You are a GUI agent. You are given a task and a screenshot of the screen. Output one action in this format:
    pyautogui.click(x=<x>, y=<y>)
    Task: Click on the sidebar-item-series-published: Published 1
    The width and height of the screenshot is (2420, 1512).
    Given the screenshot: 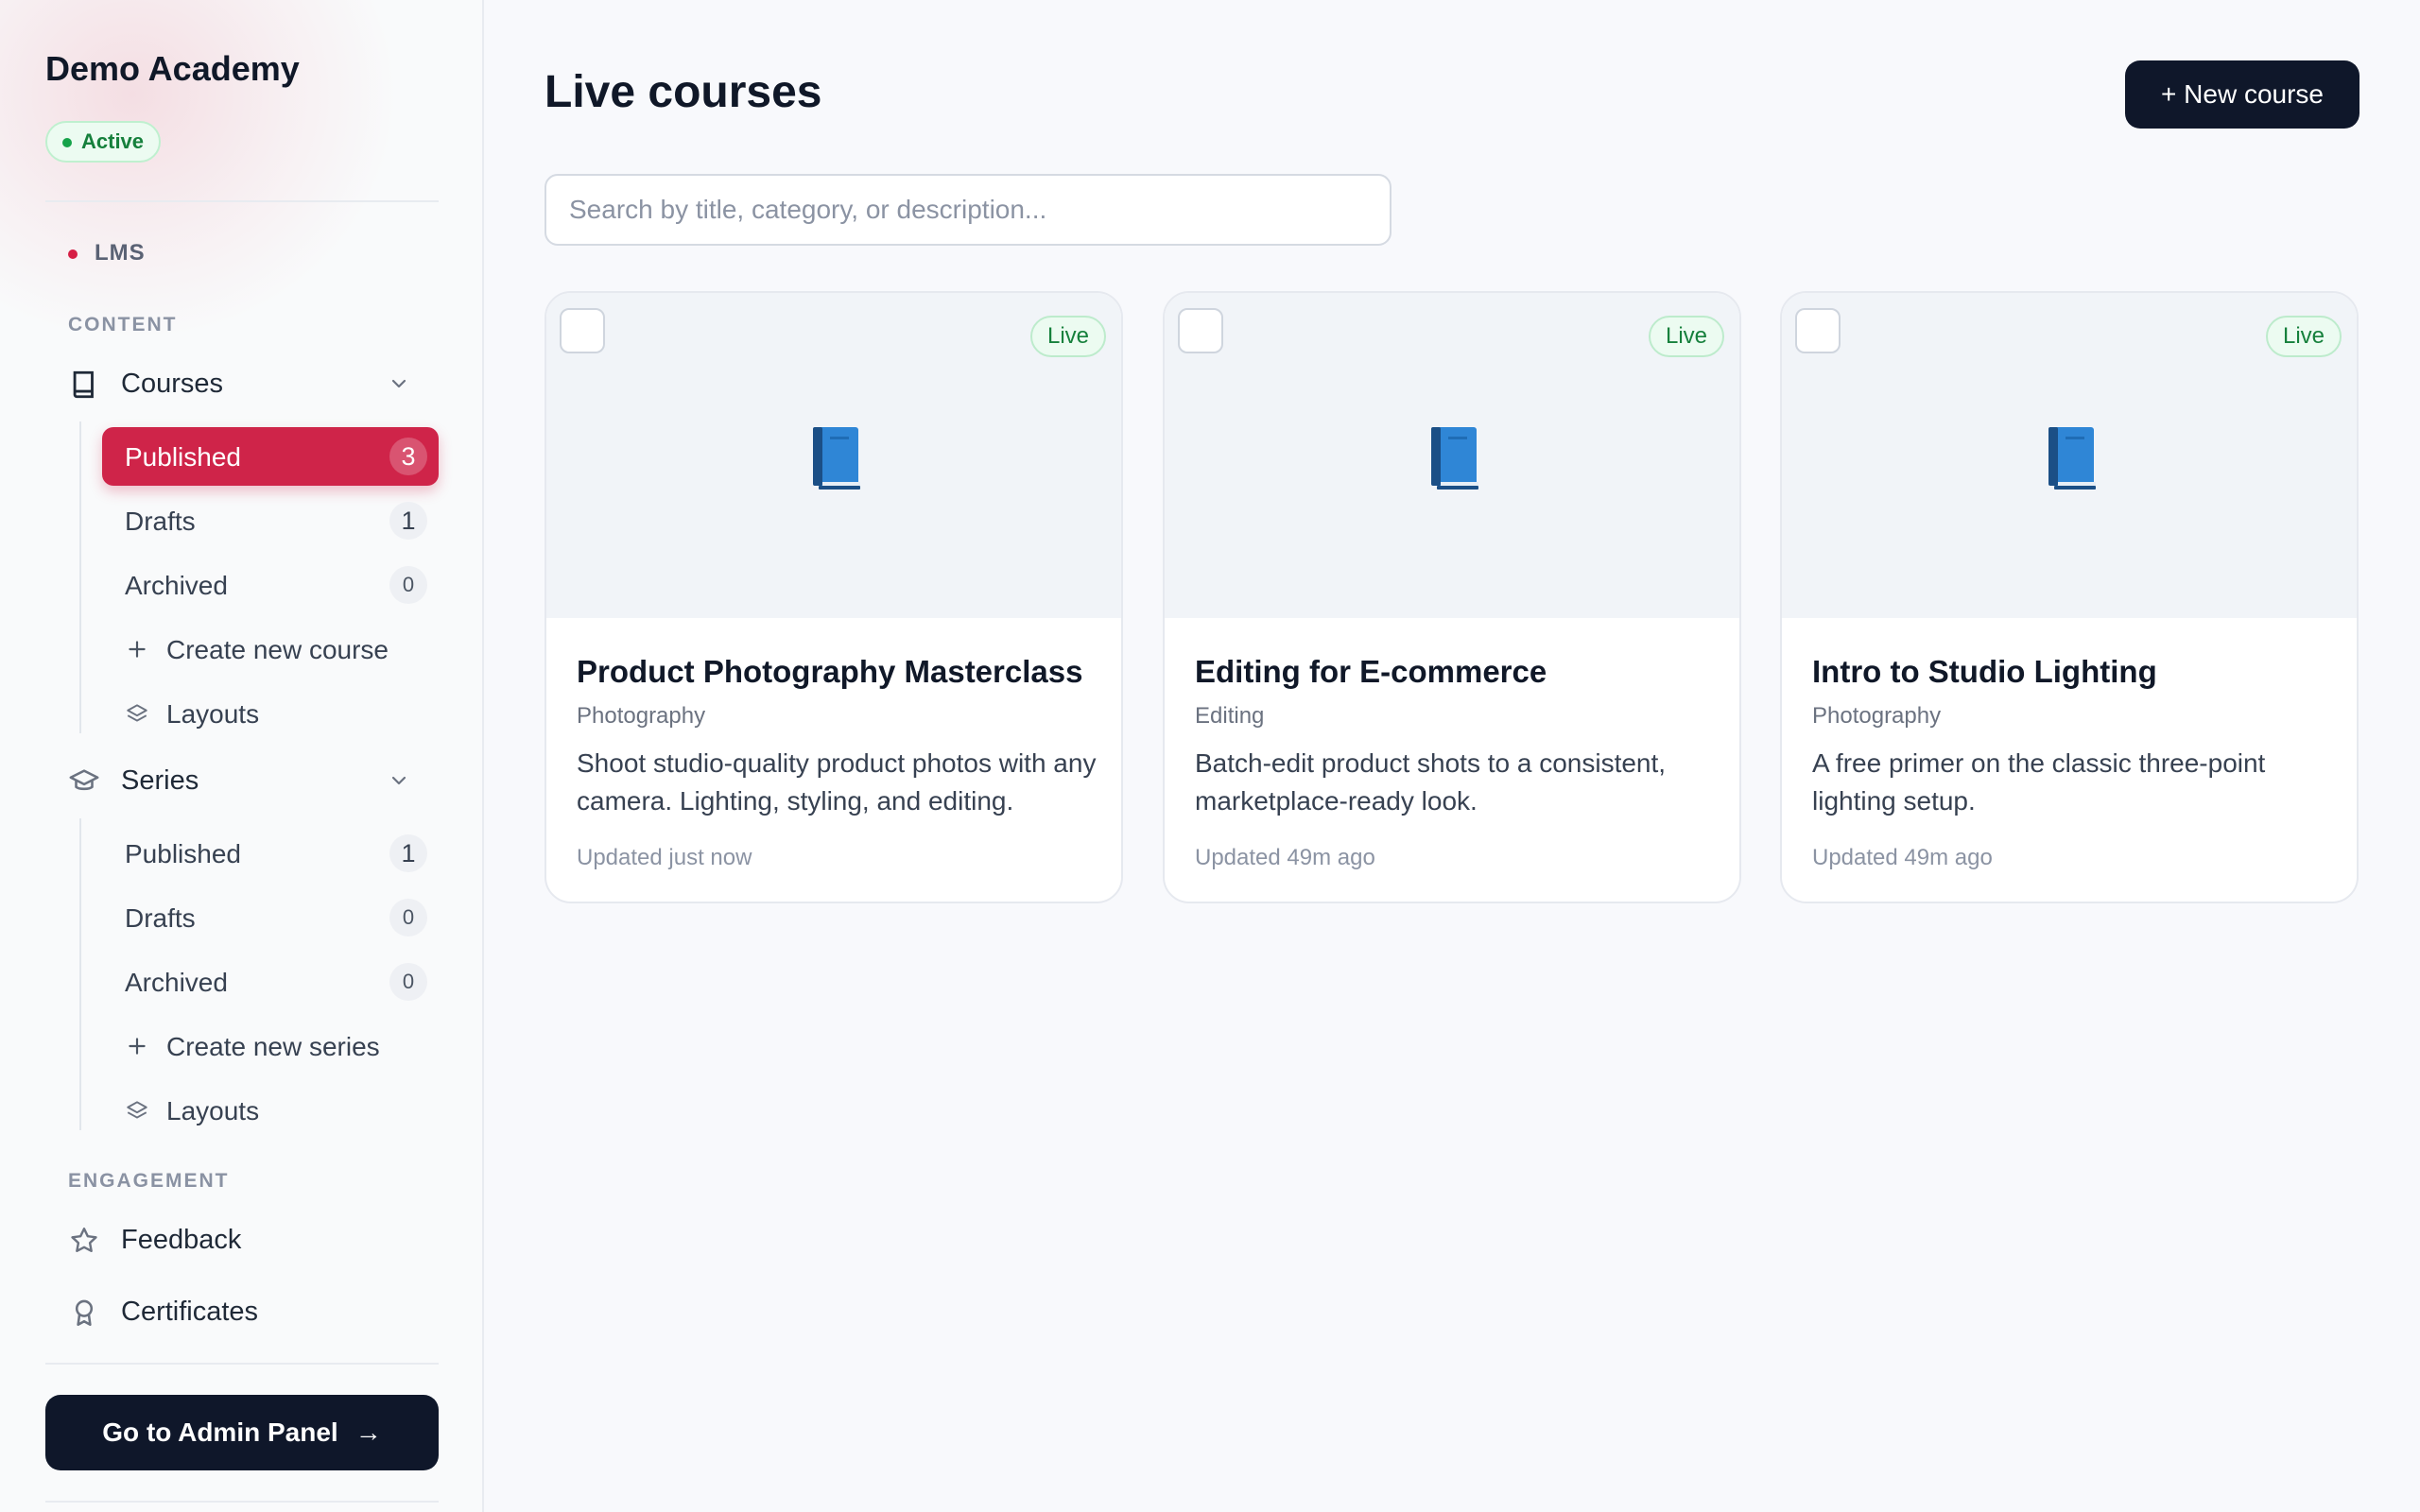 What is the action you would take?
    pyautogui.click(x=270, y=853)
    